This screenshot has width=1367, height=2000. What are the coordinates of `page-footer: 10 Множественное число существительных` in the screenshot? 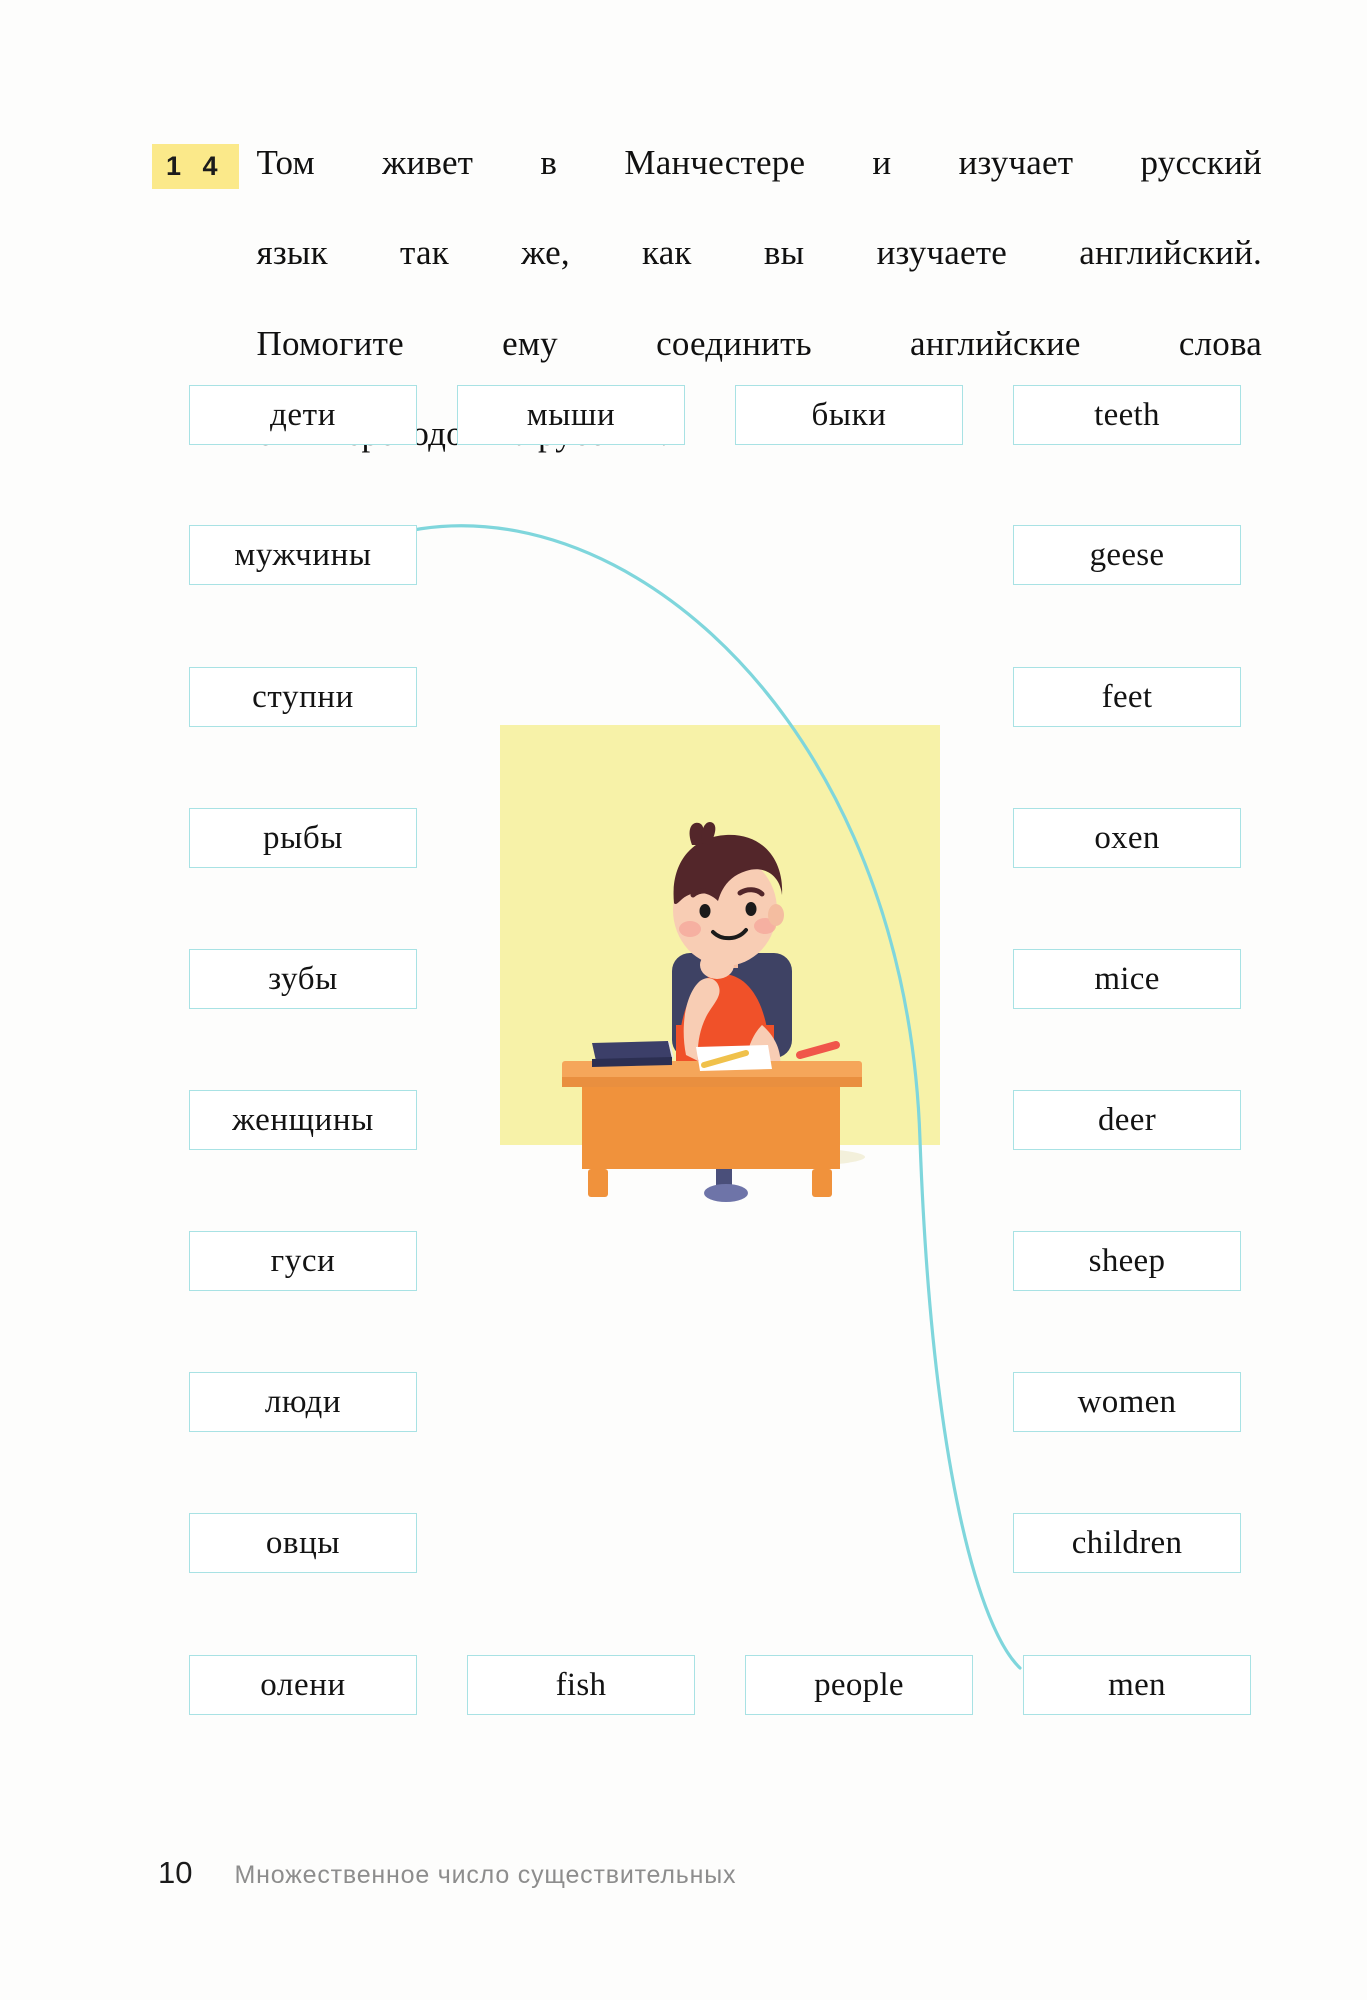 It's located at (447, 1873).